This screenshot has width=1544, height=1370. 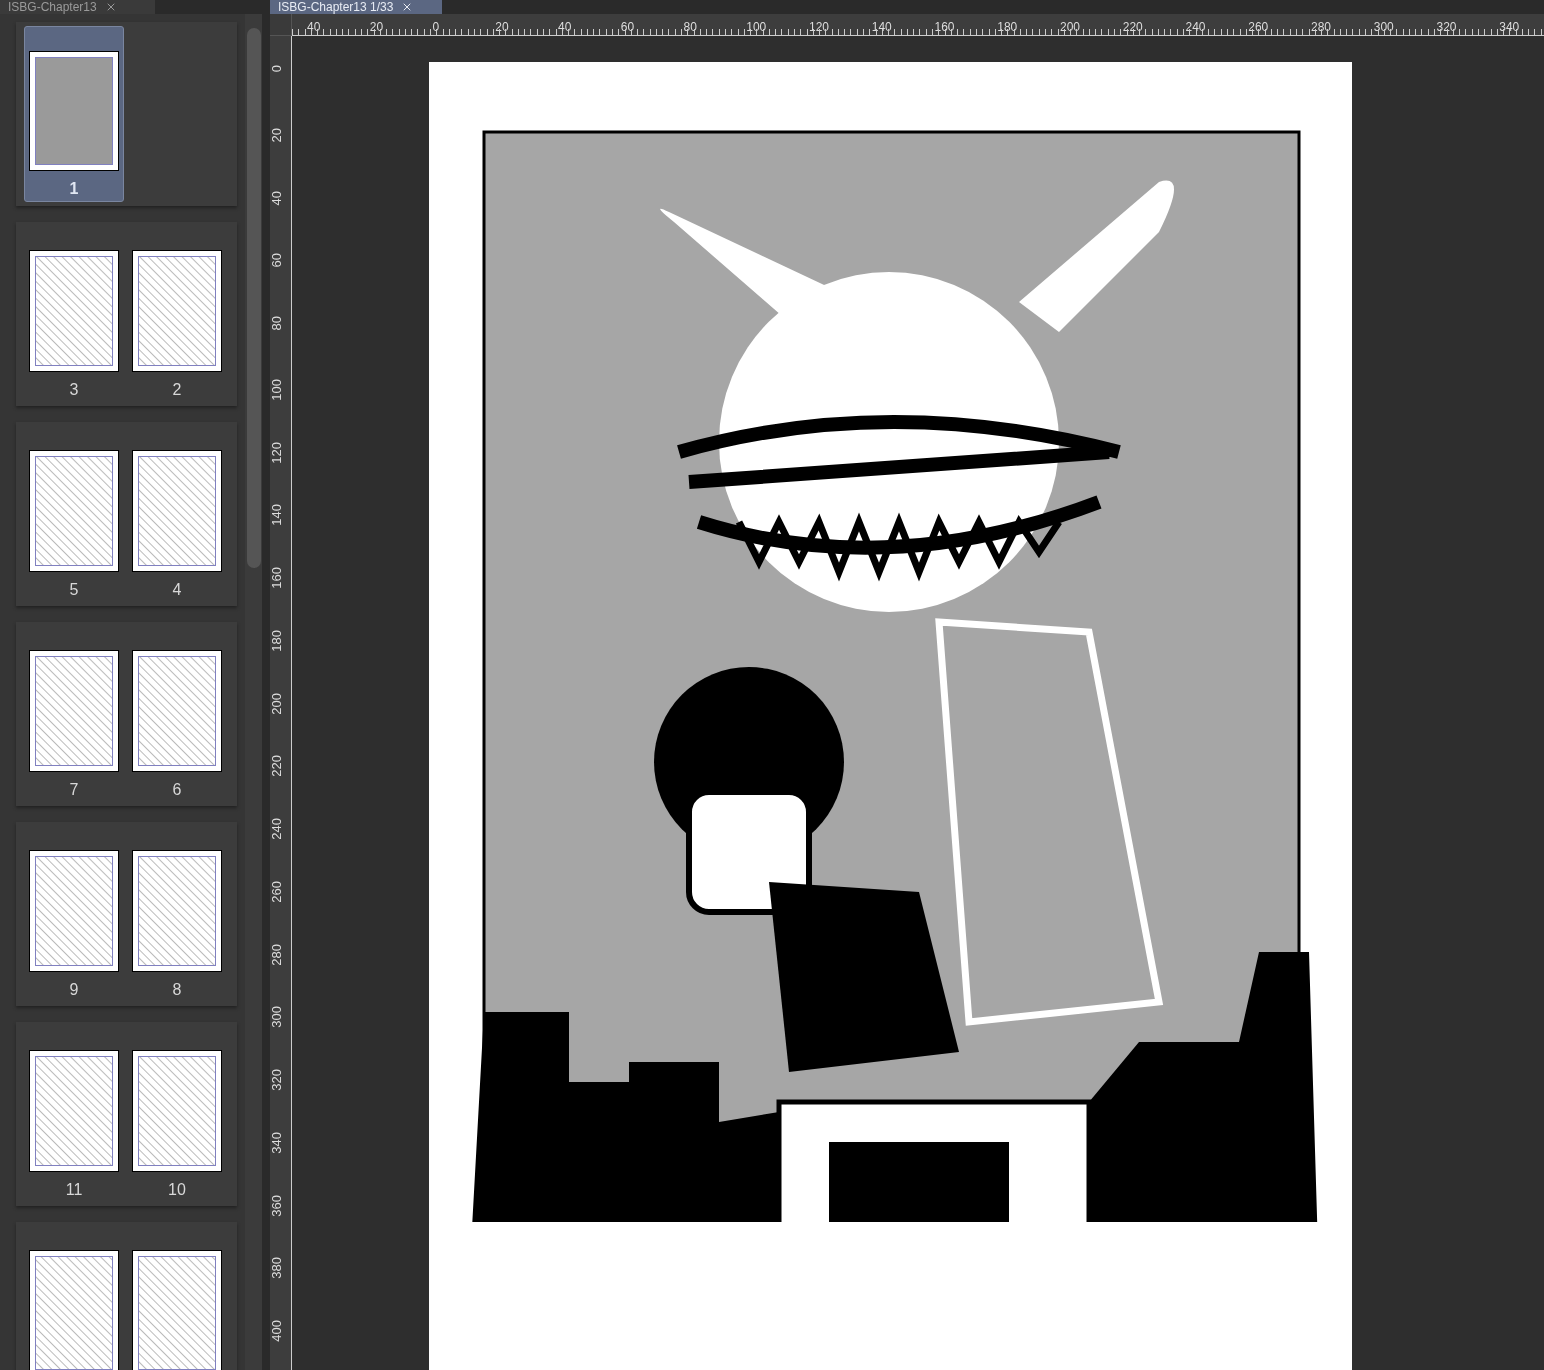 What do you see at coordinates (74, 990) in the screenshot?
I see `page-number: 9` at bounding box center [74, 990].